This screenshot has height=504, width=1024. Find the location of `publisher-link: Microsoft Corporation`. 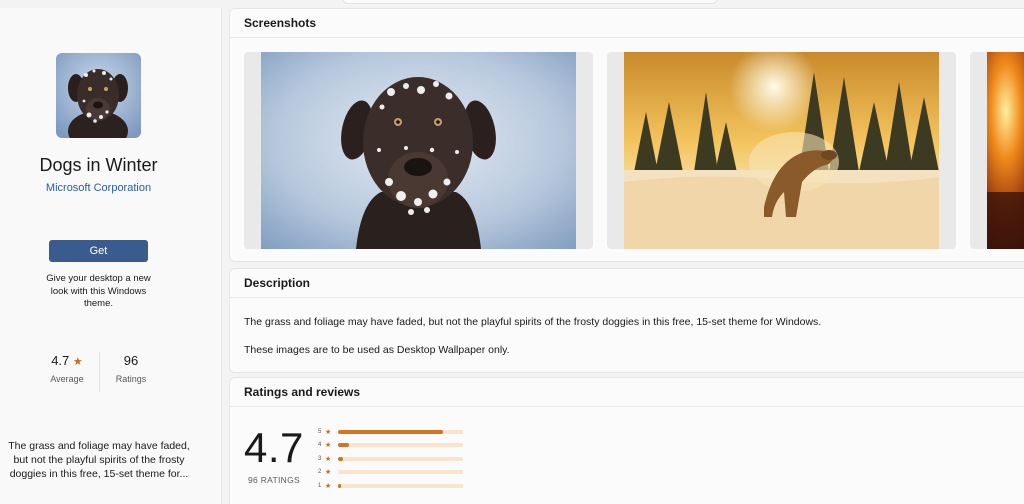

publisher-link: Microsoft Corporation is located at coordinates (98, 188).